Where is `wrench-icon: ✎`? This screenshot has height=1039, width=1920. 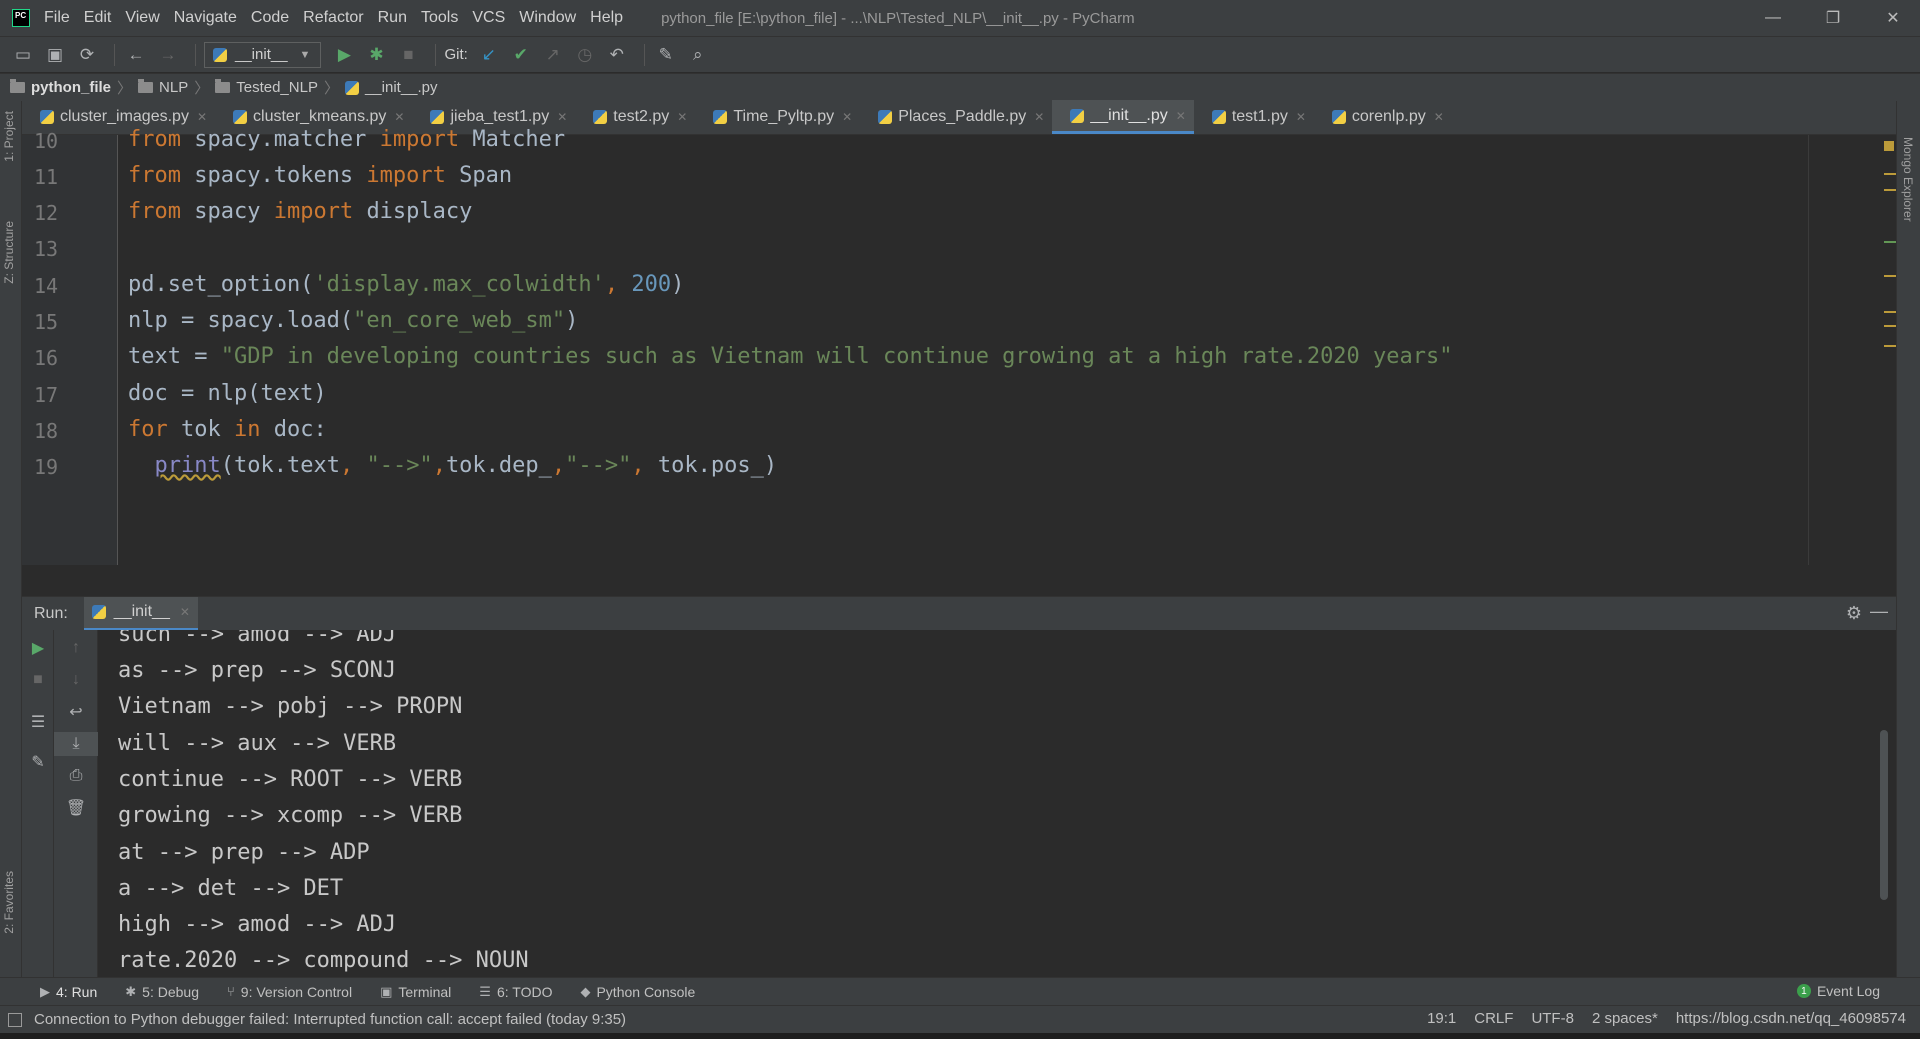
wrench-icon: ✎ is located at coordinates (666, 55).